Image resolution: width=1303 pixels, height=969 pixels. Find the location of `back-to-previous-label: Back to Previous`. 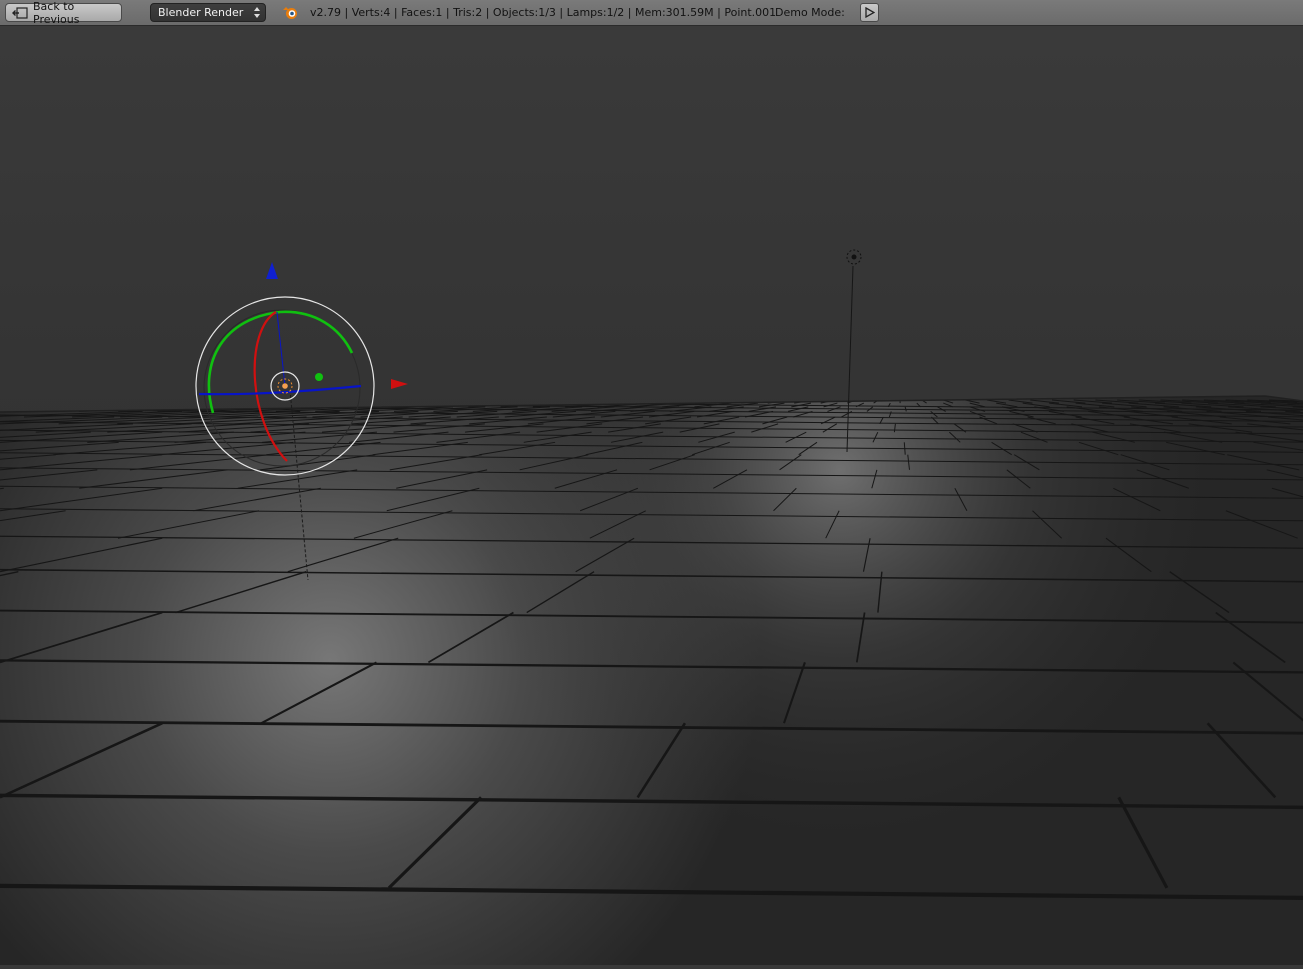

back-to-previous-label: Back to Previous is located at coordinates (77, 13).